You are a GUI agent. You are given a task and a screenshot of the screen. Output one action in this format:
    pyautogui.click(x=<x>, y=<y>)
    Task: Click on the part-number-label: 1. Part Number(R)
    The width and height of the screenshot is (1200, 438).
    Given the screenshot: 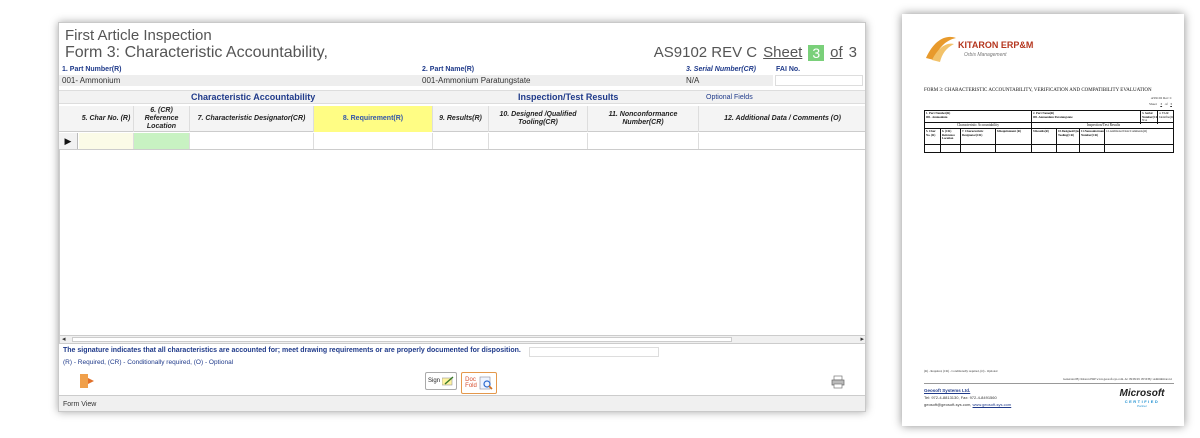 What is the action you would take?
    pyautogui.click(x=92, y=69)
    